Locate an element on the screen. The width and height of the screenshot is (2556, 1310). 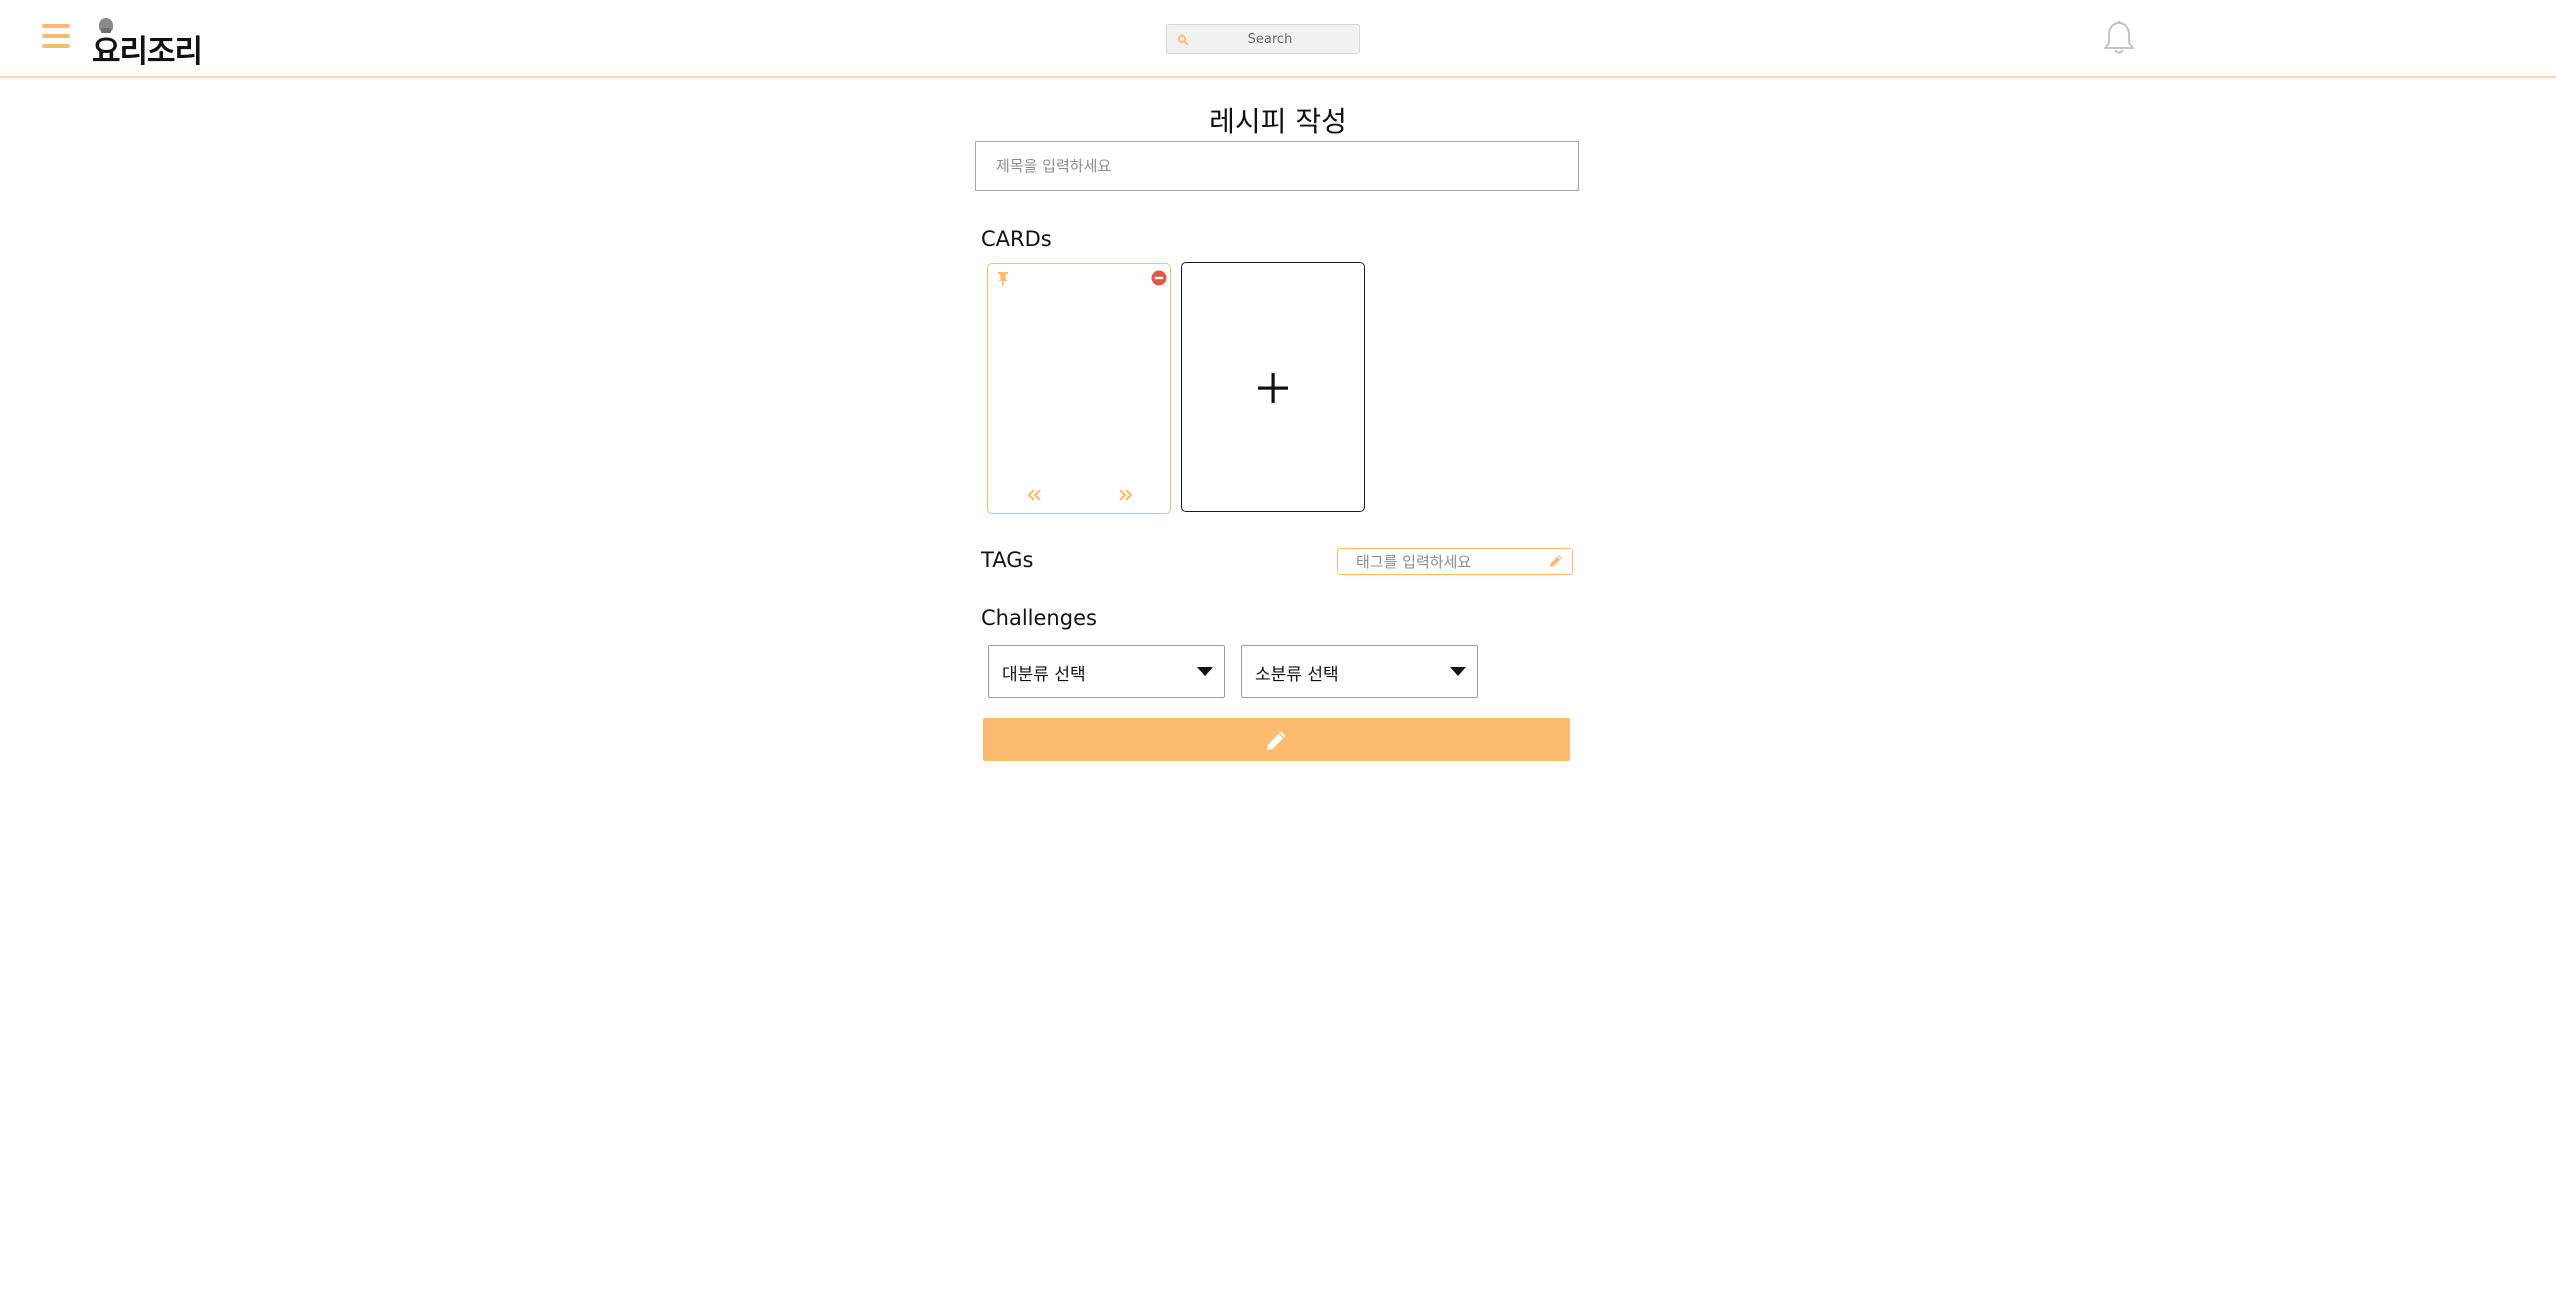
submit-recipe-button is located at coordinates (1276, 739).